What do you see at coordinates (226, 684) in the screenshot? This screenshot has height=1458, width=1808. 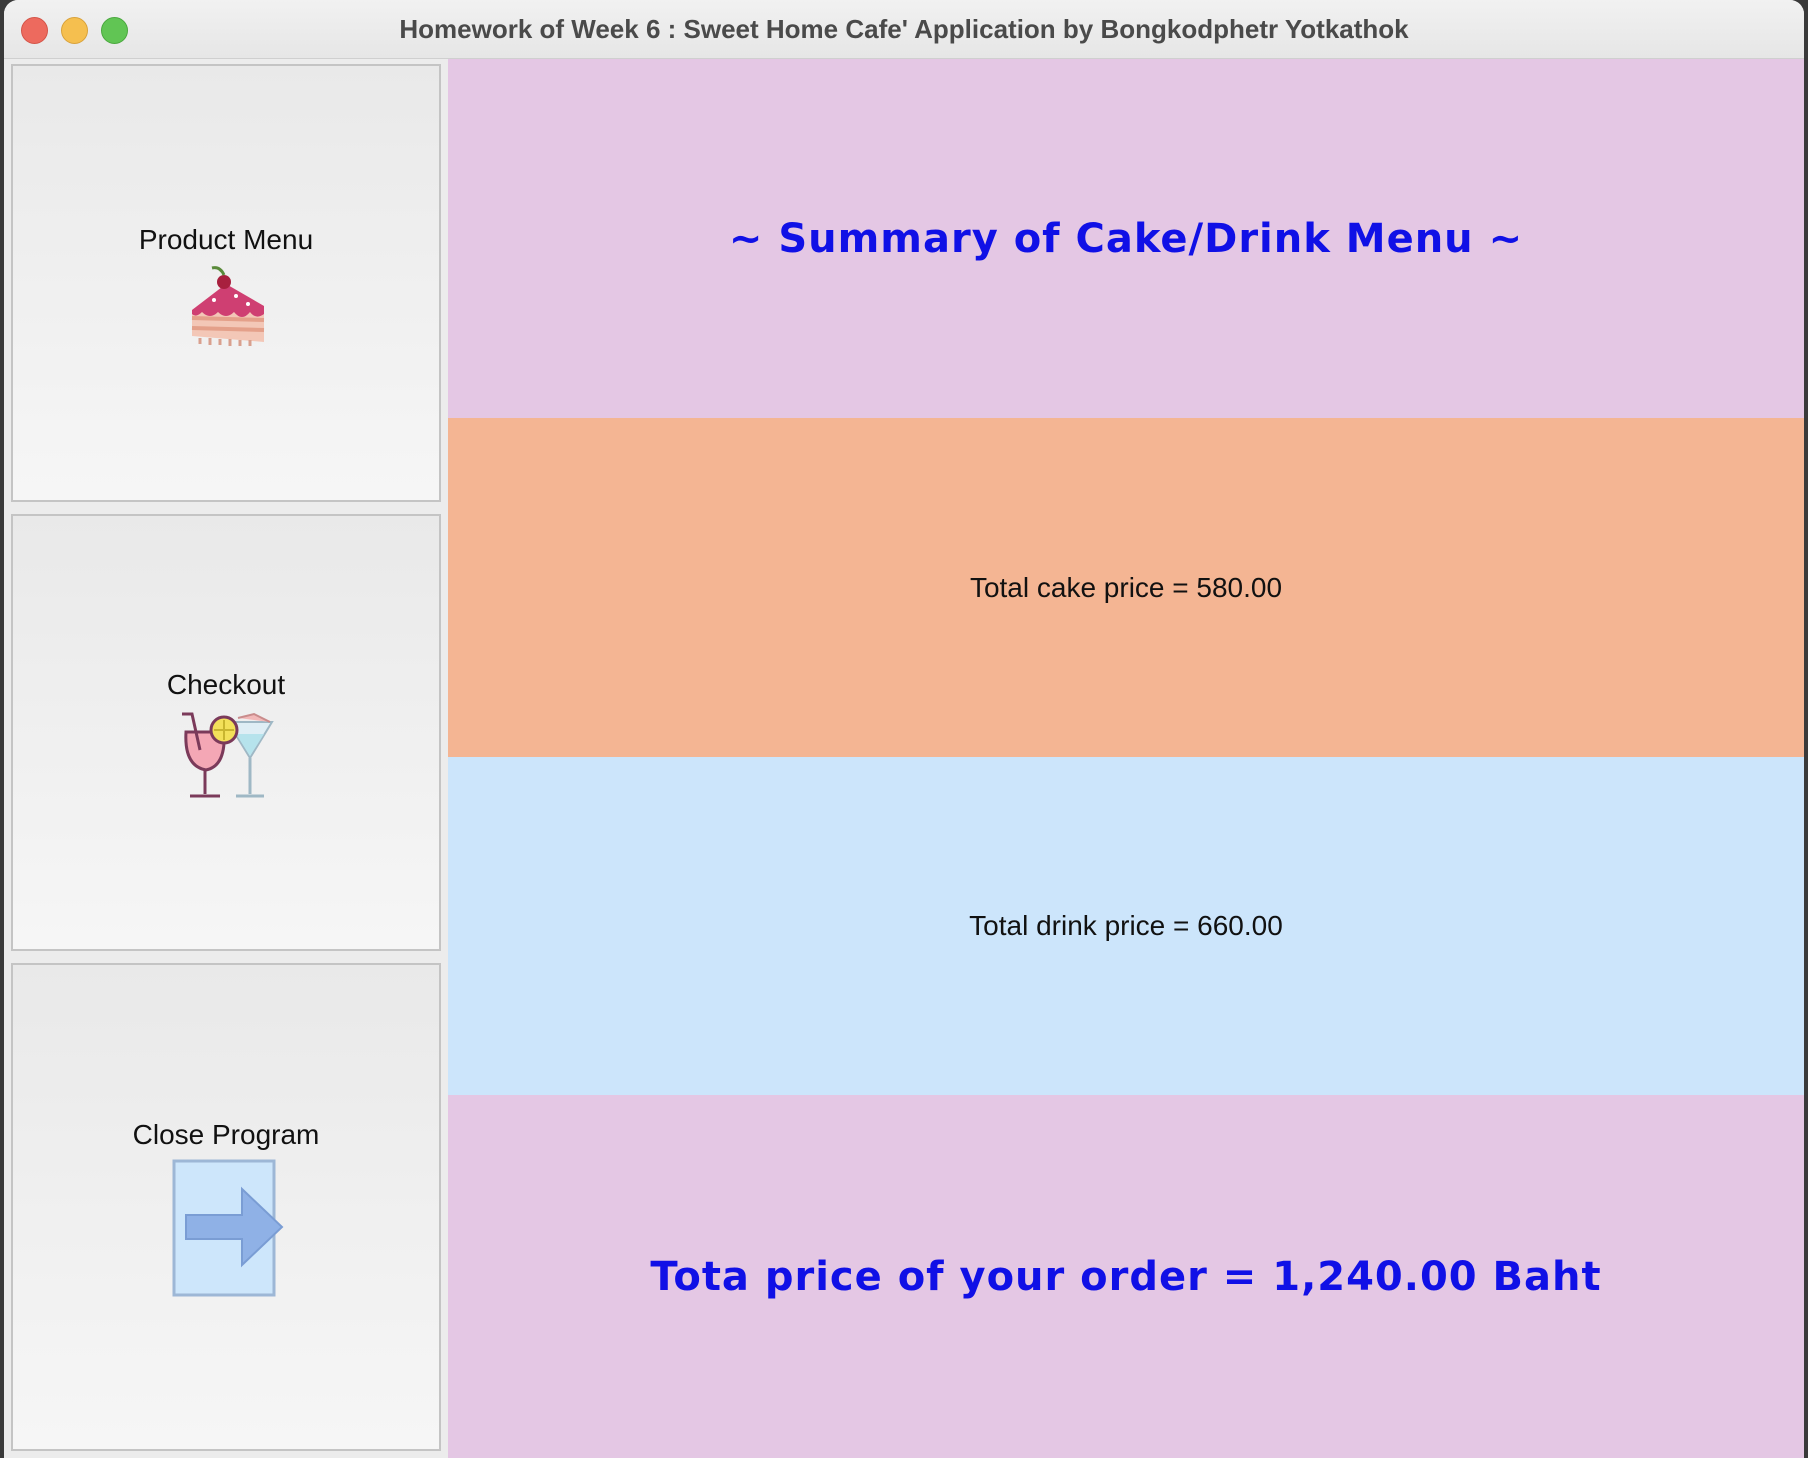 I see `checkout-label: Checkout` at bounding box center [226, 684].